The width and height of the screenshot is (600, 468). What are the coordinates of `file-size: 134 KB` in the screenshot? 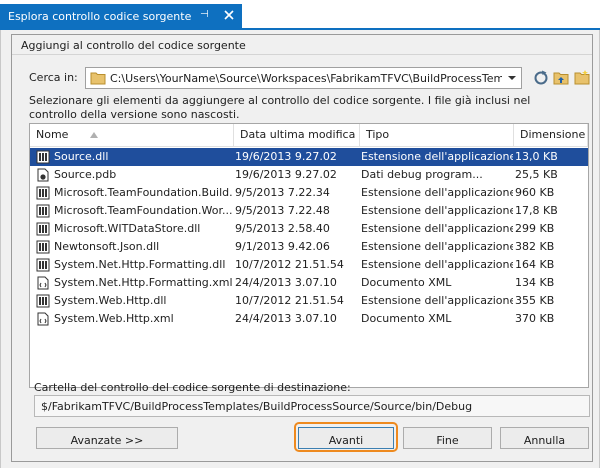 It's located at (535, 282).